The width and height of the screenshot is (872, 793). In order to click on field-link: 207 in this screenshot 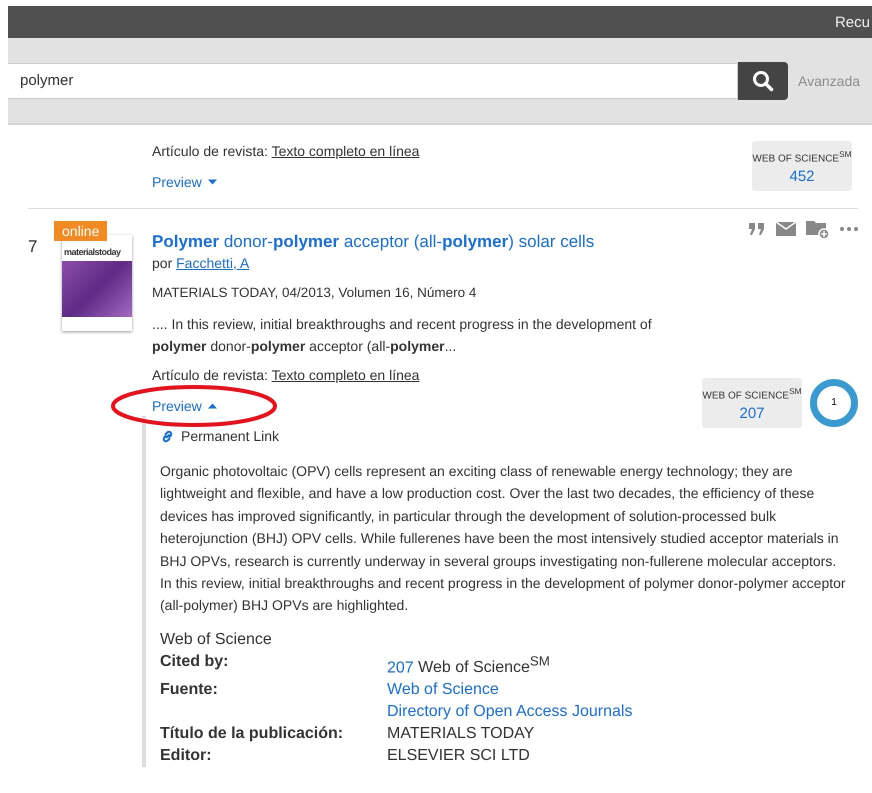, I will do `click(400, 667)`.